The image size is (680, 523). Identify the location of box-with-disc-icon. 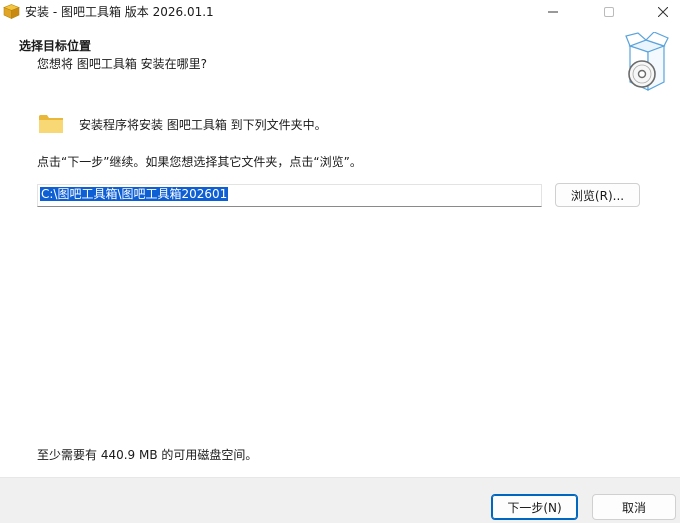
(647, 62).